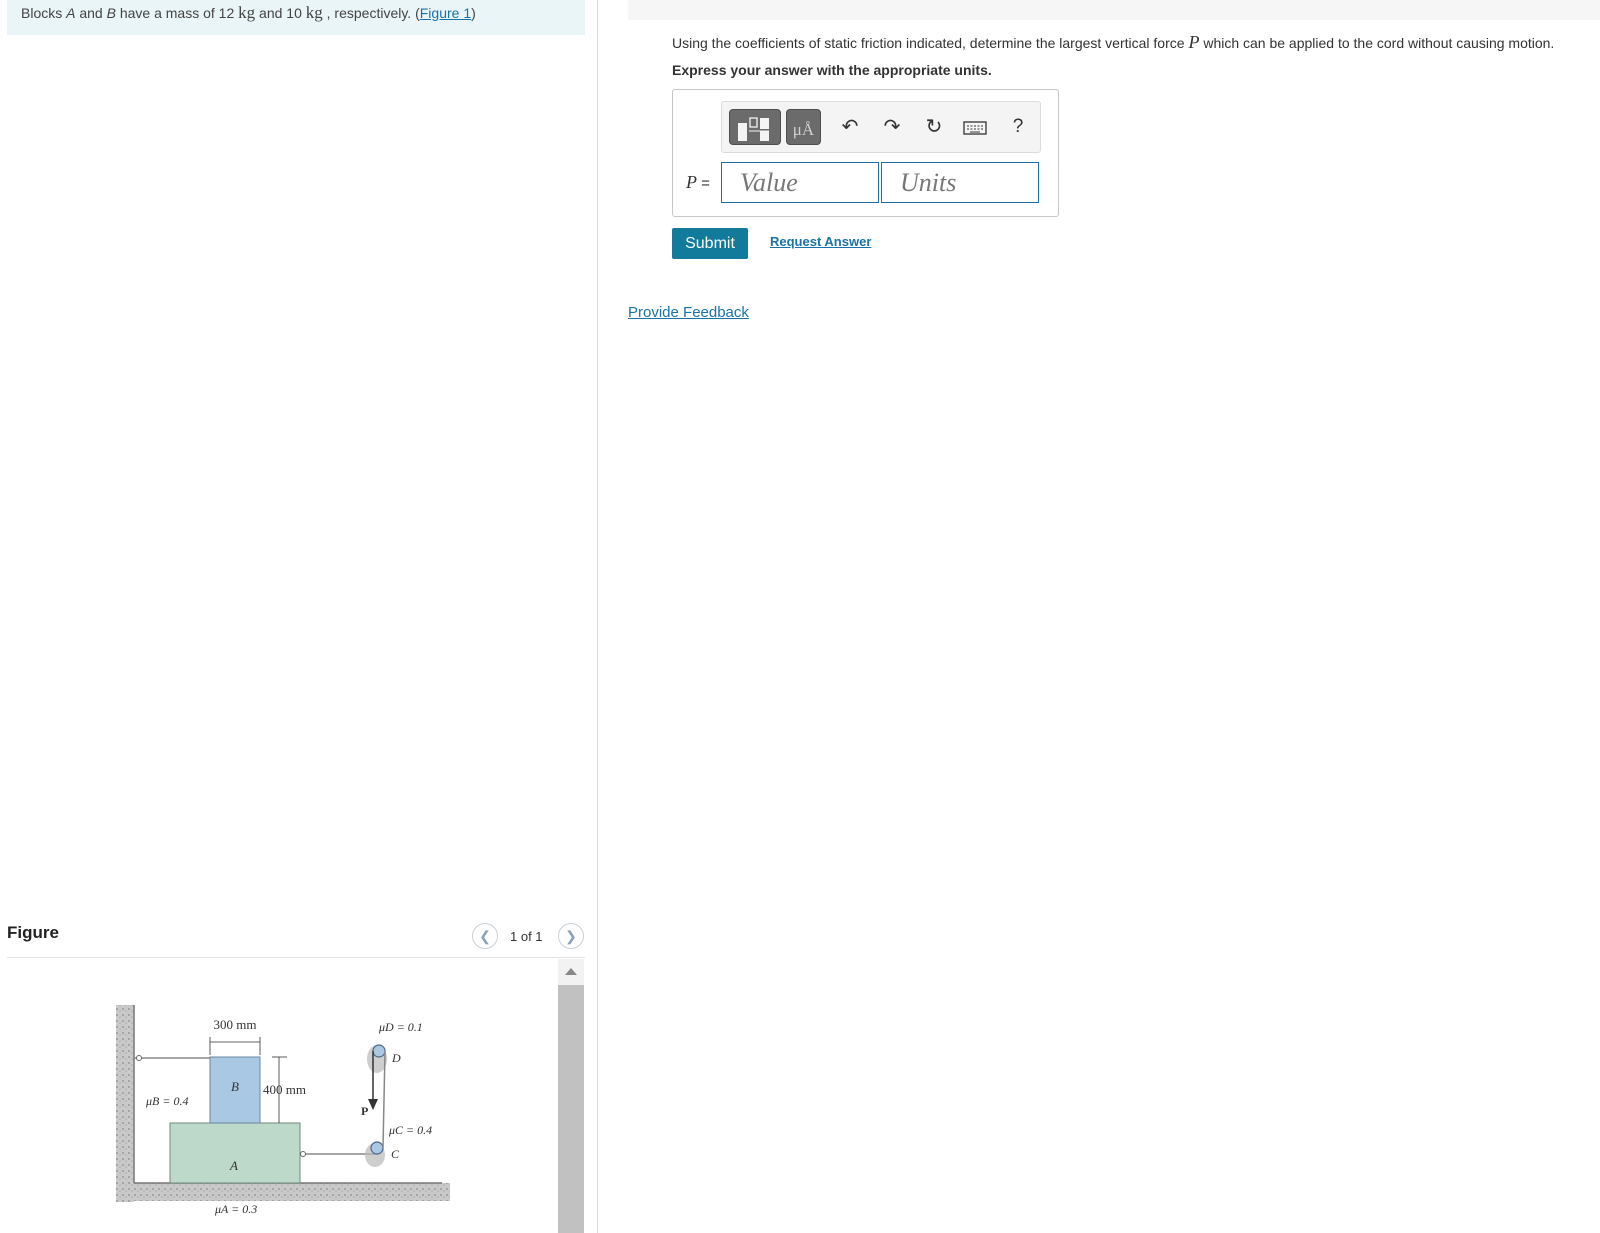 The image size is (1600, 1233). I want to click on intro-text: Blocks, so click(44, 13).